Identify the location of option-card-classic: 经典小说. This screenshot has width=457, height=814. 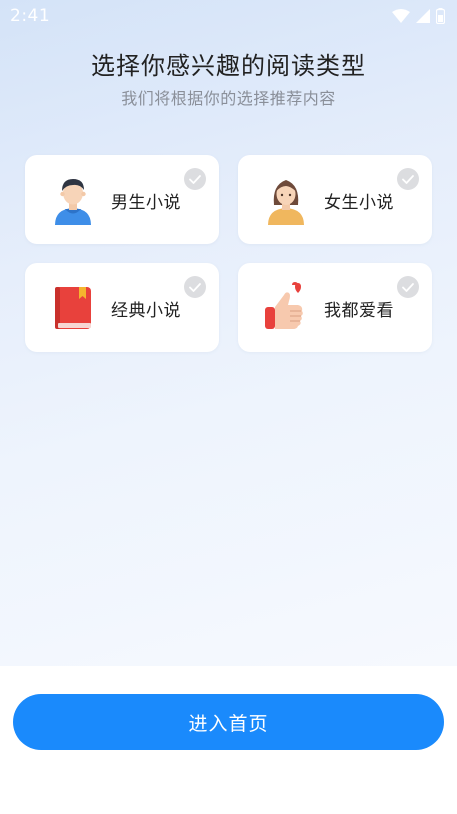
(122, 307).